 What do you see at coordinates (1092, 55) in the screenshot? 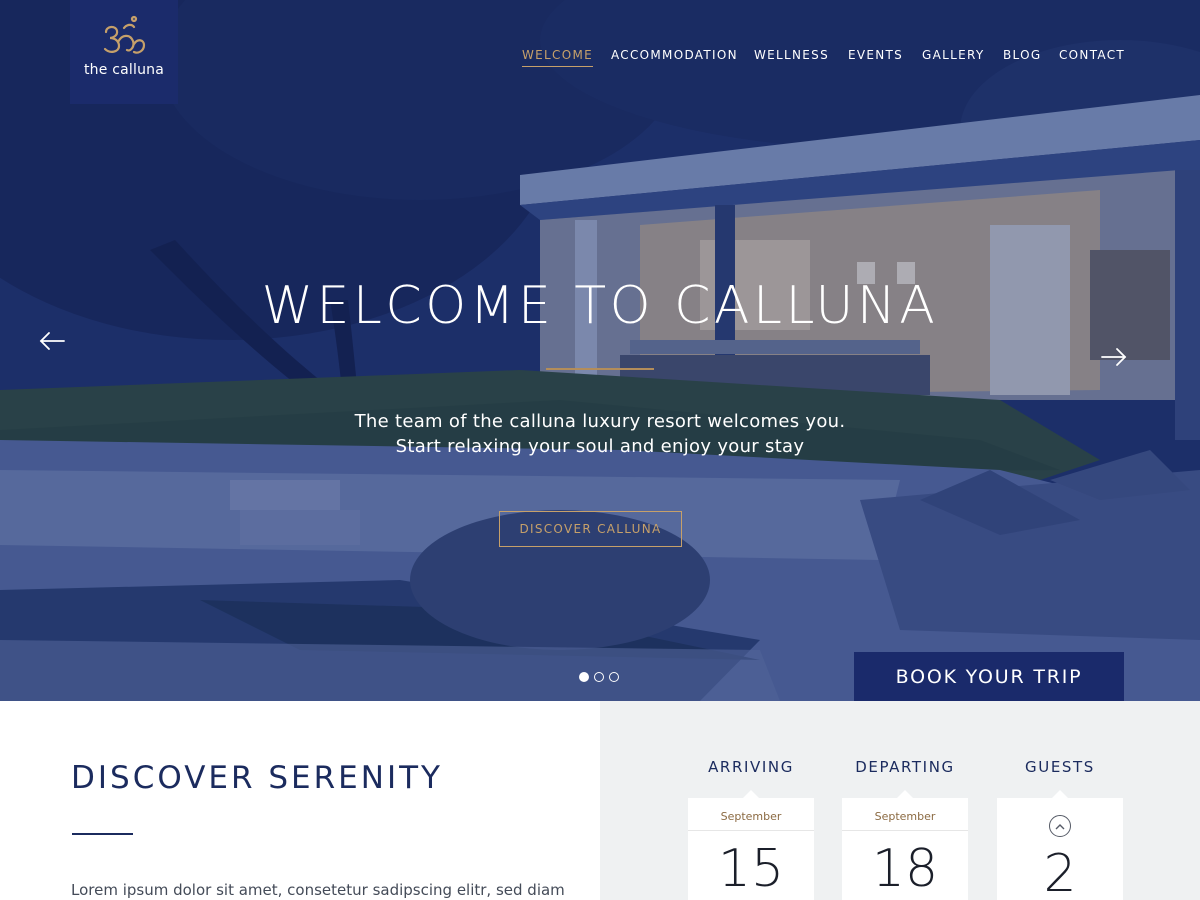
I see `nav-item-contact: CONTACT` at bounding box center [1092, 55].